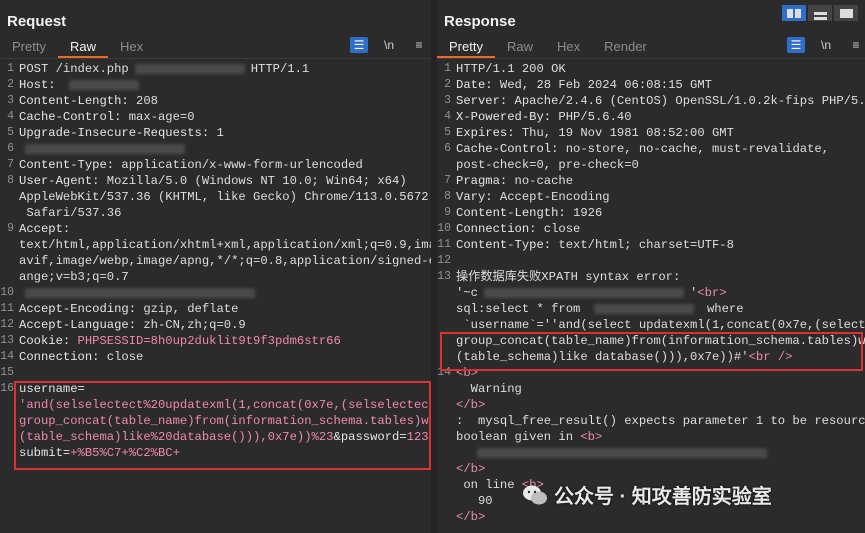 This screenshot has width=865, height=533. Describe the element at coordinates (118, 133) in the screenshot. I see `text-segment: Upgrade-Insecure-Requests:` at that location.